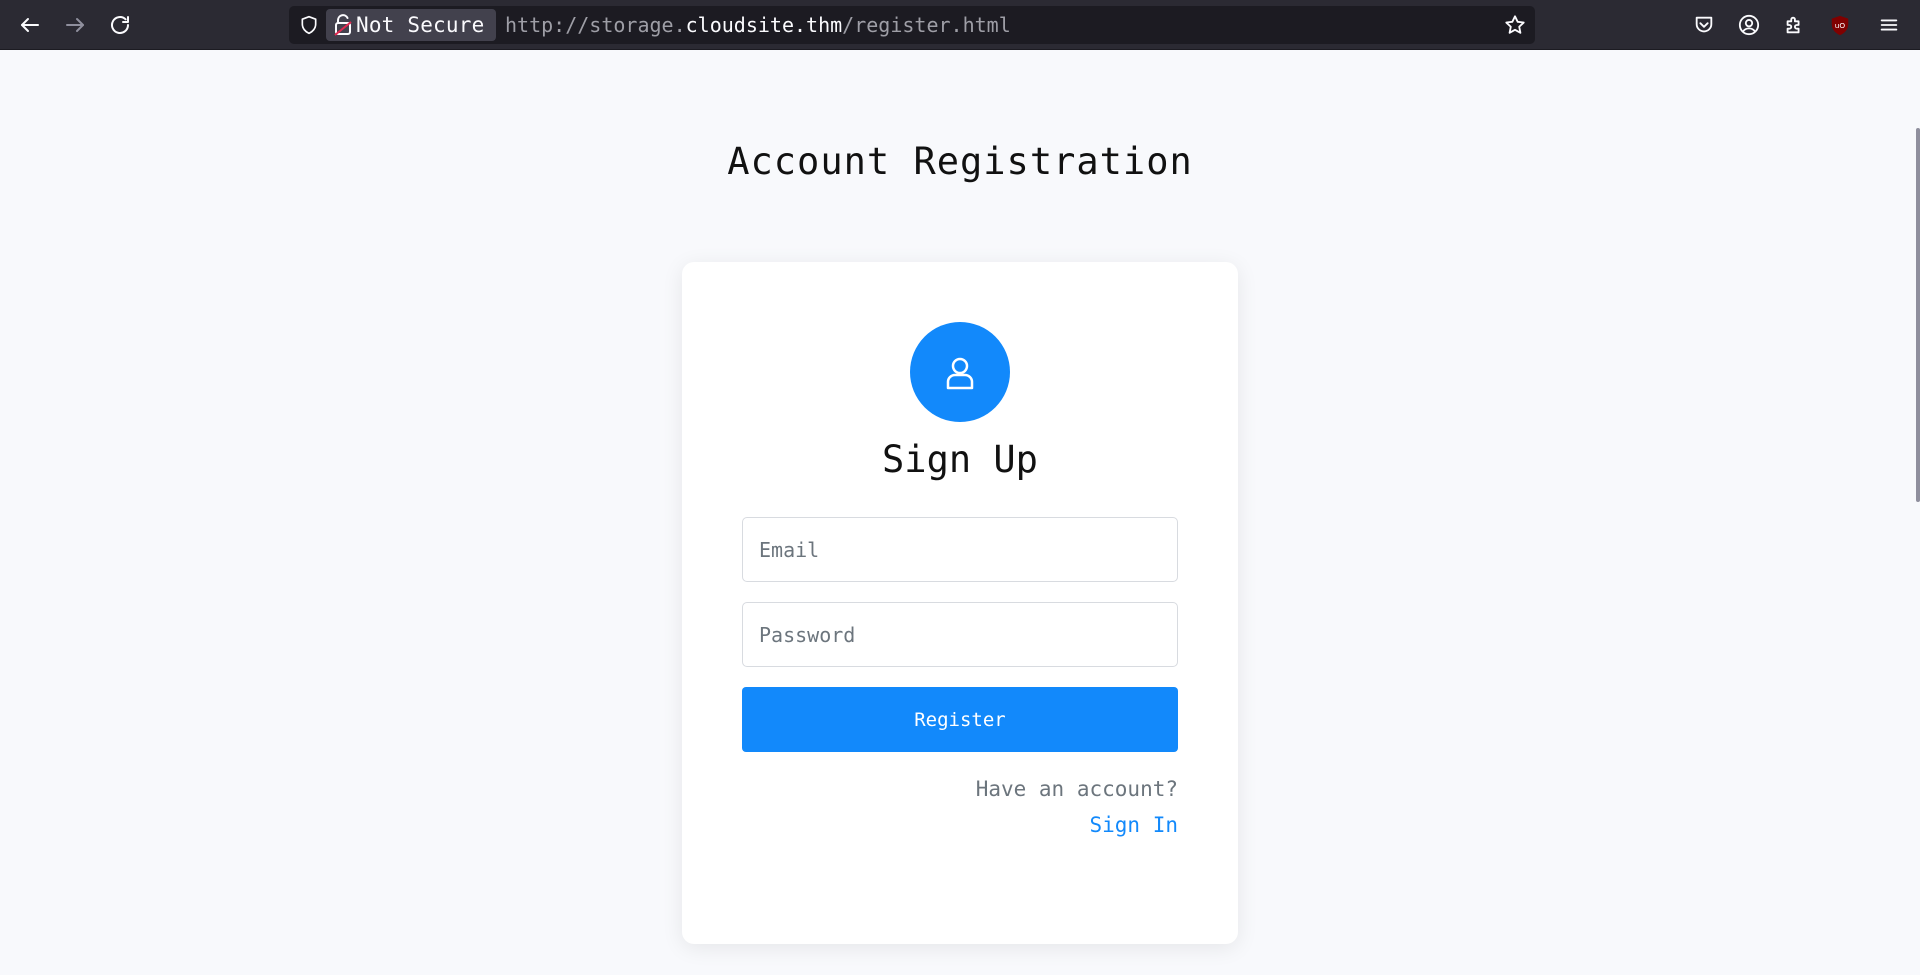 Image resolution: width=1920 pixels, height=975 pixels. What do you see at coordinates (960, 719) in the screenshot?
I see `register-button: Register` at bounding box center [960, 719].